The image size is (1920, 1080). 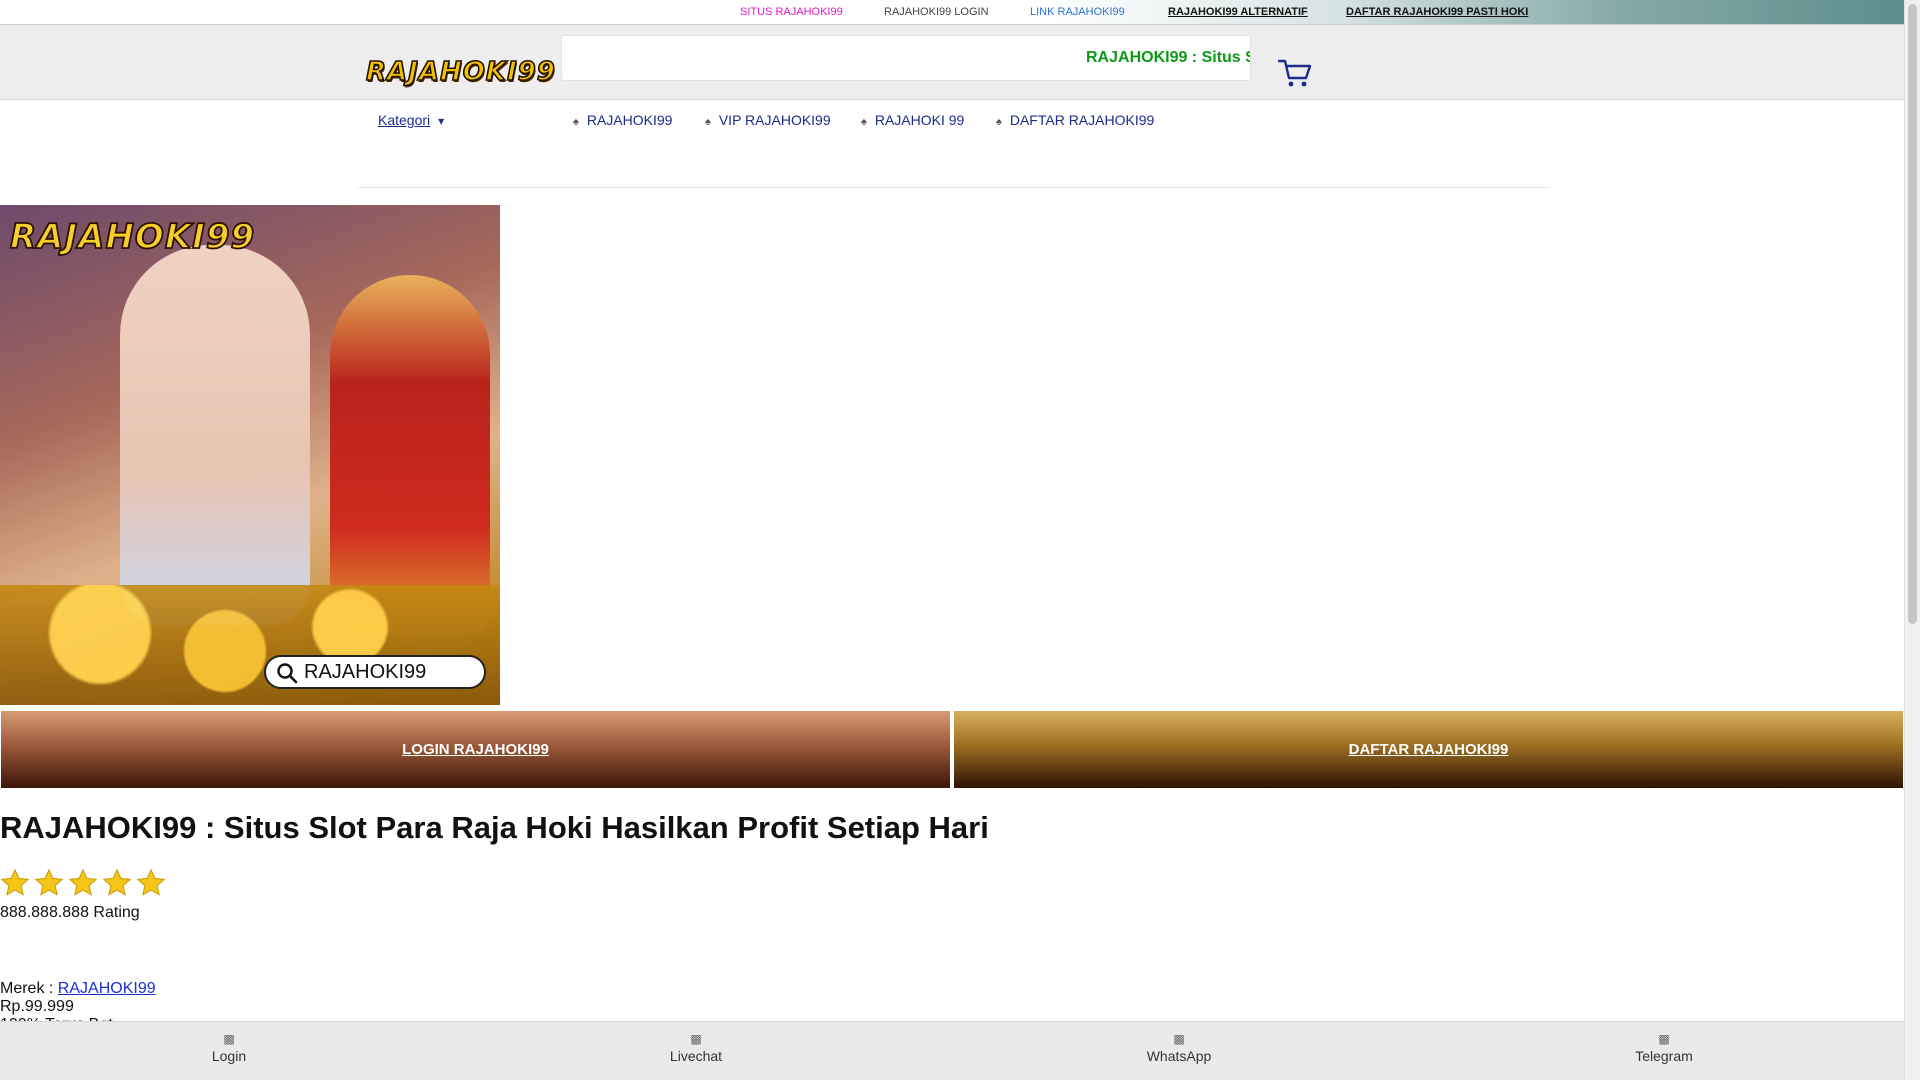 I want to click on nav-item-rajahoki-99: ♠ RAJAHOKI 99, so click(x=912, y=120).